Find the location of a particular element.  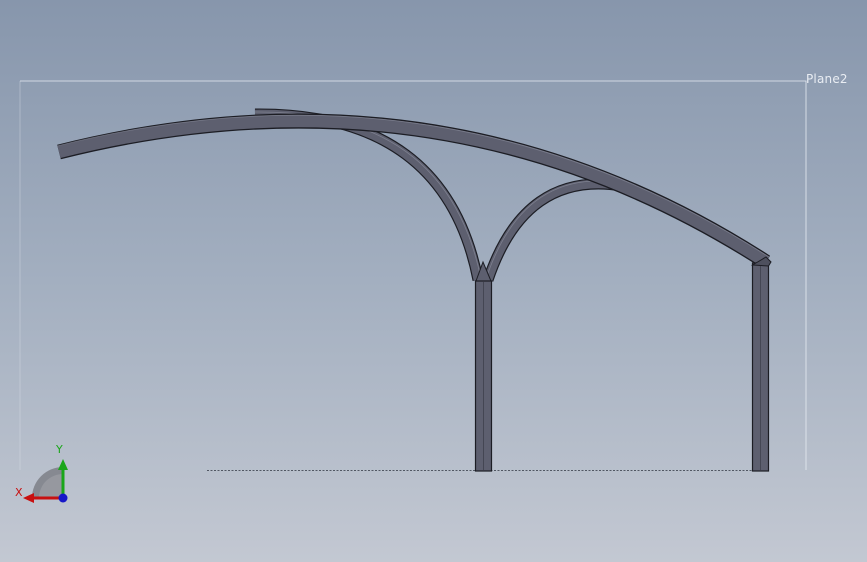

plane-label: Plane2 is located at coordinates (827, 79).